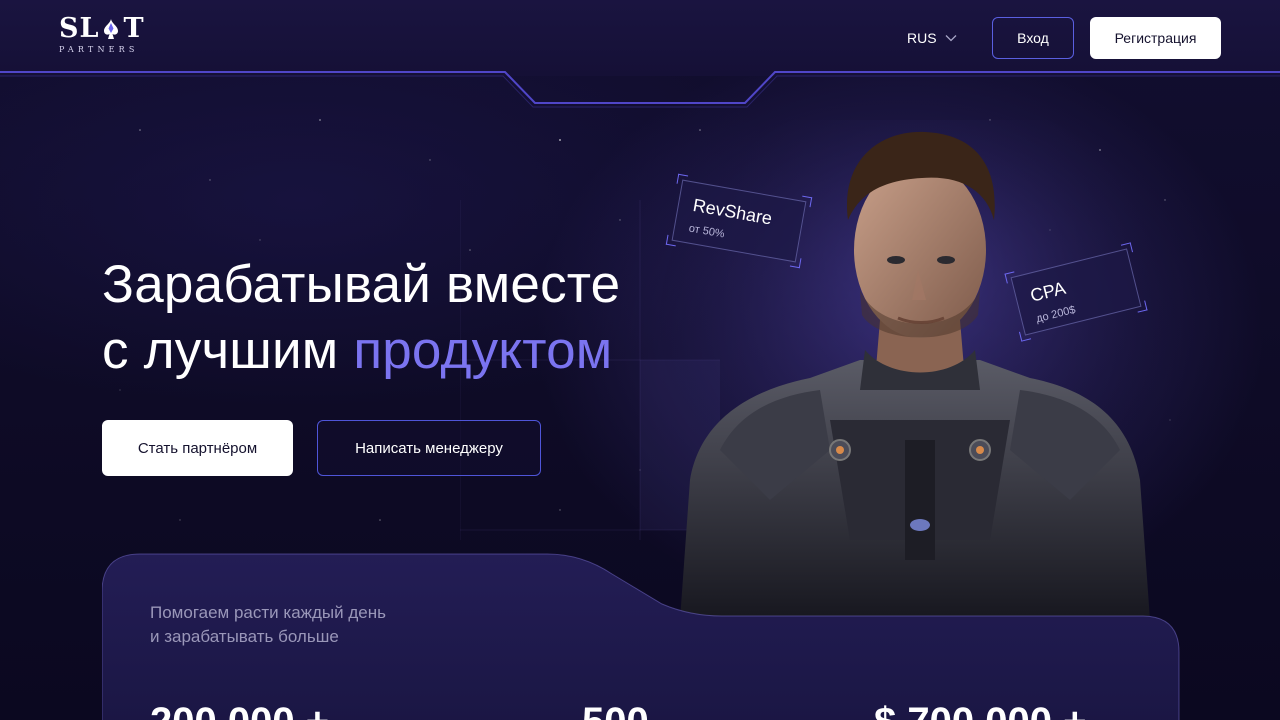 Image resolution: width=1280 pixels, height=720 pixels. What do you see at coordinates (640, 38) in the screenshot?
I see `site-header: SL T PARTNERS RUS Вход Регистрация` at bounding box center [640, 38].